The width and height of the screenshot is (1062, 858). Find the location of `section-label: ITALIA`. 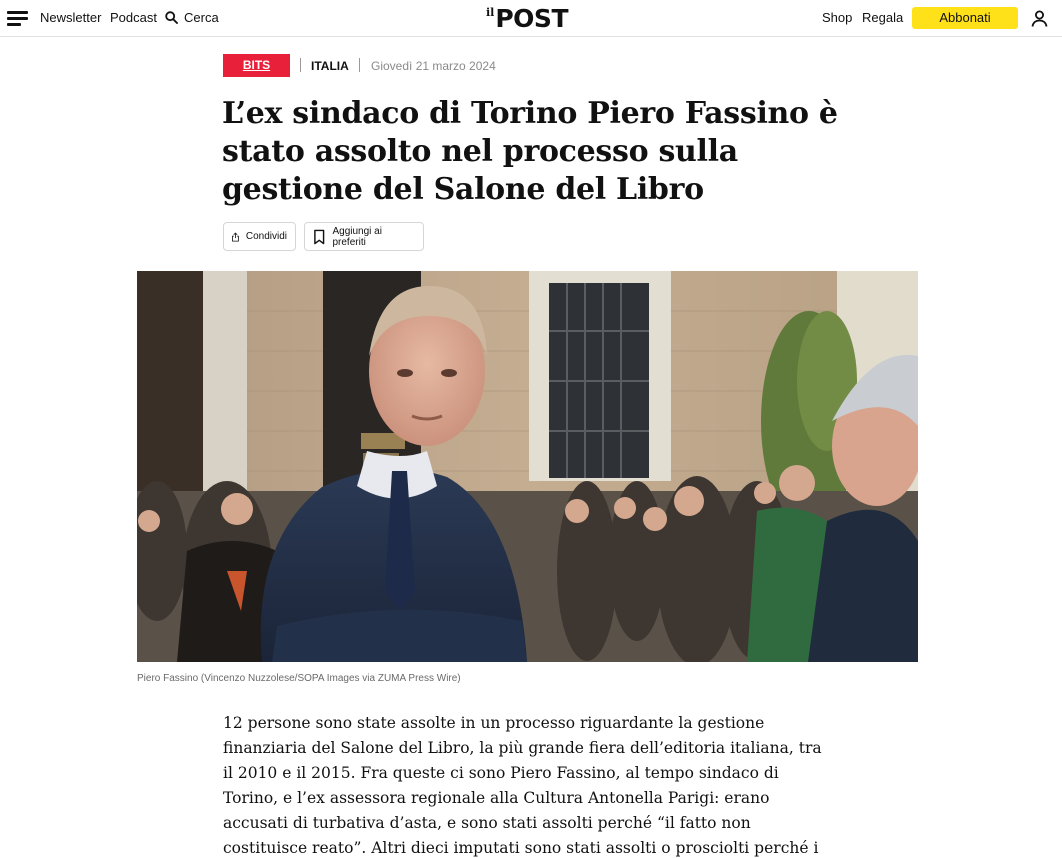

section-label: ITALIA is located at coordinates (330, 66).